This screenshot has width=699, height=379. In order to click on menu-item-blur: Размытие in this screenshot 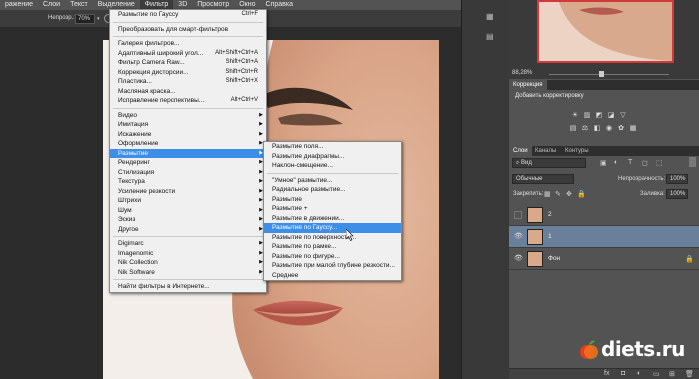, I will do `click(332, 200)`.